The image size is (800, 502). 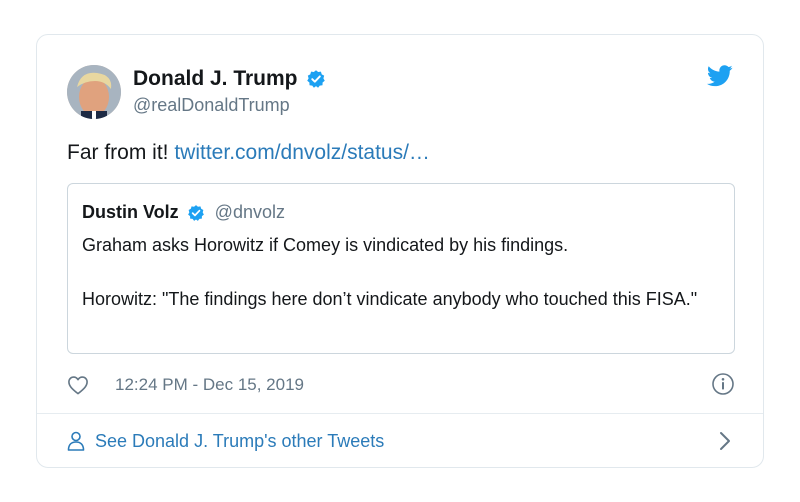 What do you see at coordinates (209, 385) in the screenshot?
I see `tweet-timestamp: 12:24 PM - Dec 15, 2019` at bounding box center [209, 385].